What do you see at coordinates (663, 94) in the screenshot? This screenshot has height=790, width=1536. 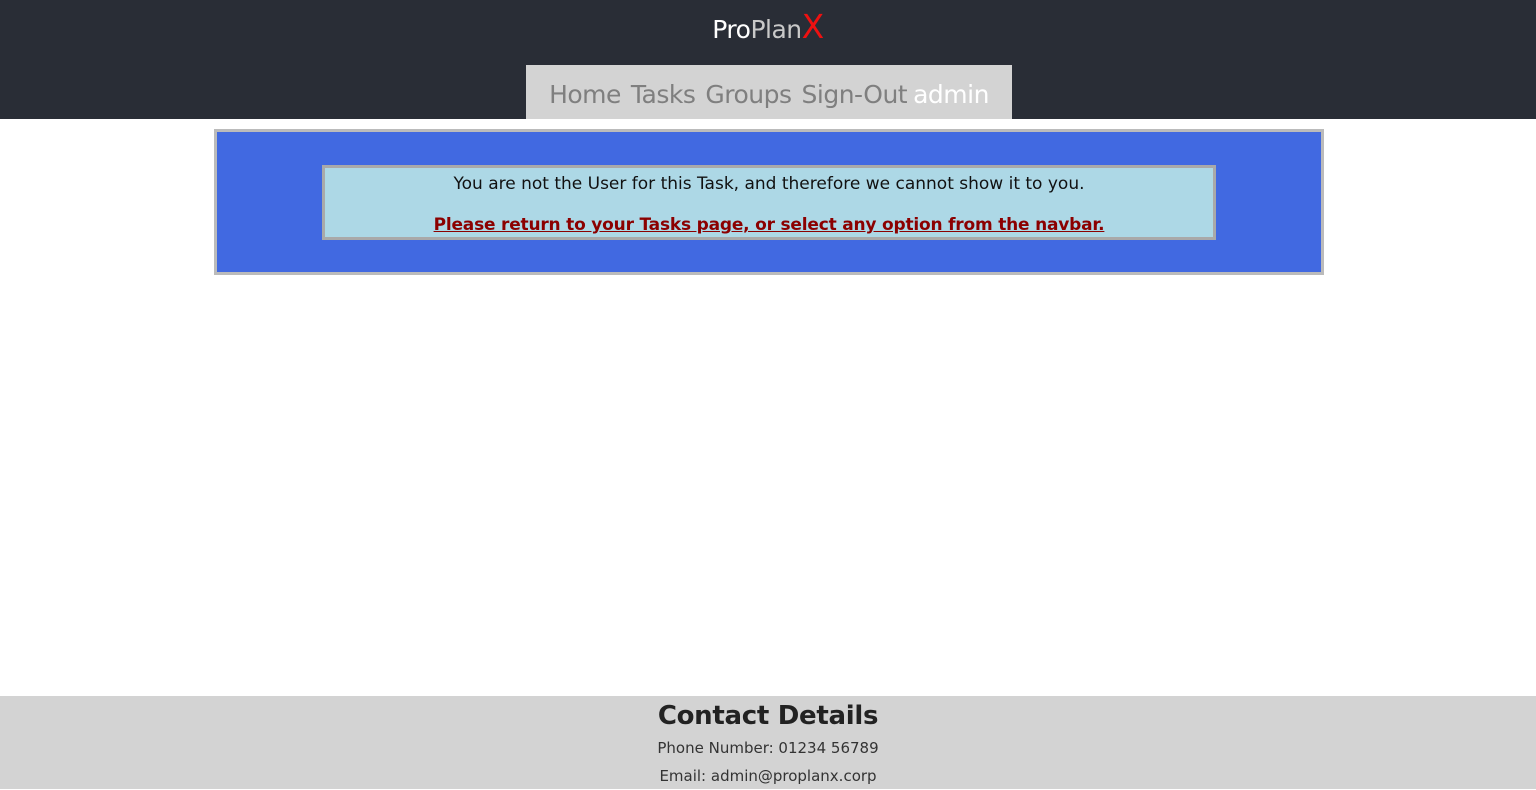 I see `nav-tasks-link: Tasks` at bounding box center [663, 94].